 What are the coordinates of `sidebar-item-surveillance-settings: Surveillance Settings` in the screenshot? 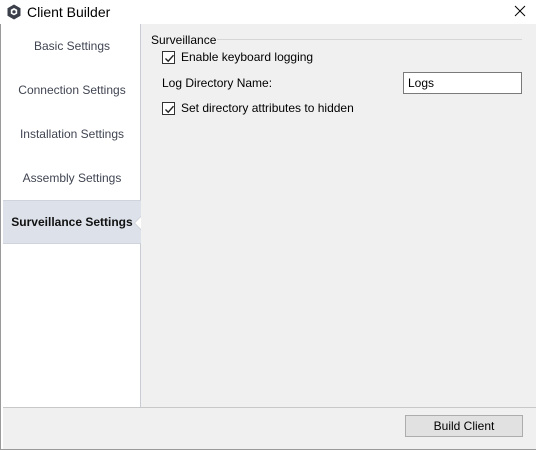 It's located at (72, 222).